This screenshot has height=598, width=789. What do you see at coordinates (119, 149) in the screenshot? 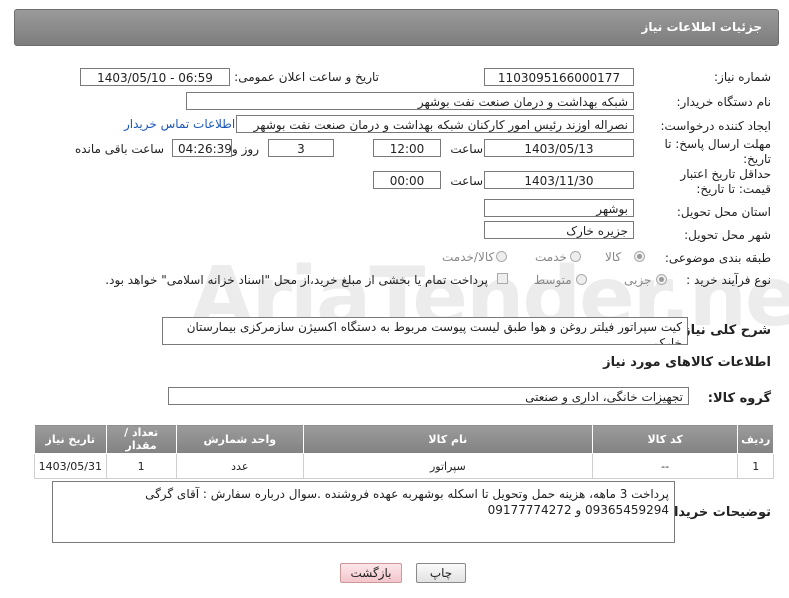
I see `remaining-label: ساعت باقی مانده` at bounding box center [119, 149].